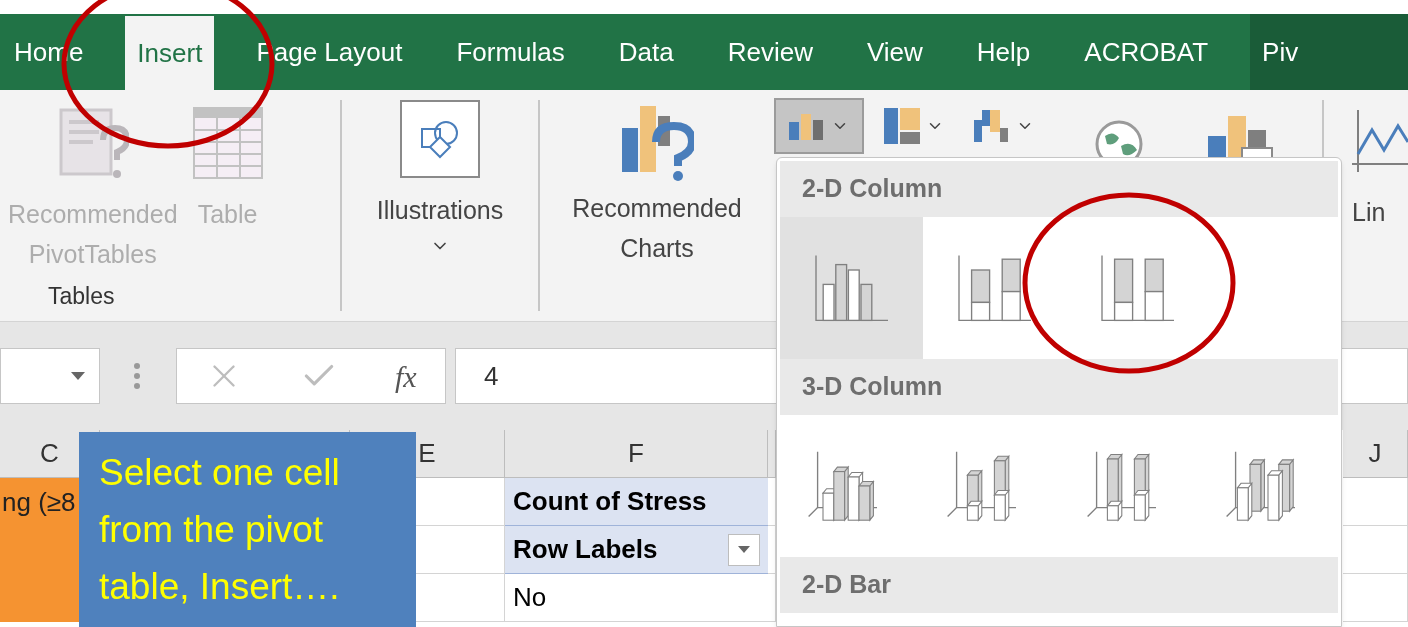 The height and width of the screenshot is (627, 1408). I want to click on column-header, so click(772, 454).